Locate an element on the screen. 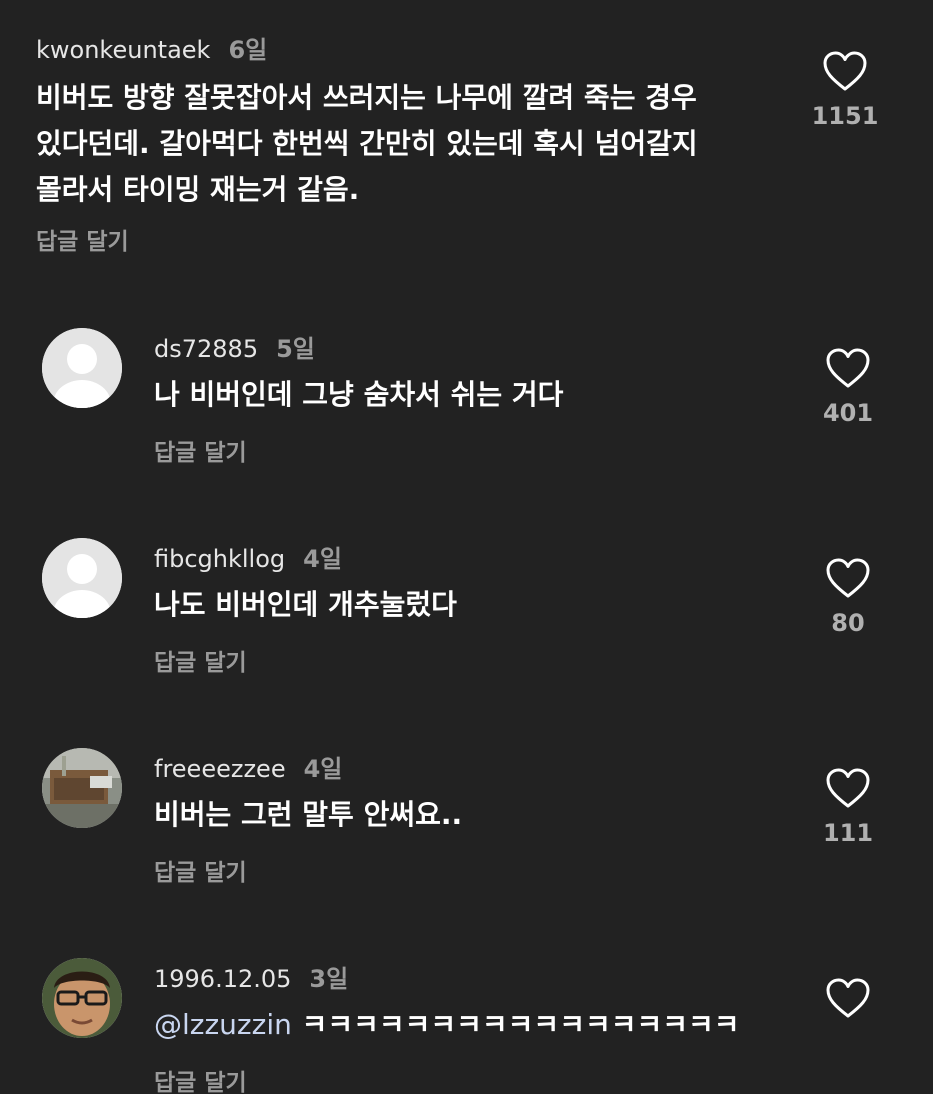 The height and width of the screenshot is (1094, 933). comment-text-line: 몰라서 타이밍 재는거 같음. is located at coordinates (198, 189).